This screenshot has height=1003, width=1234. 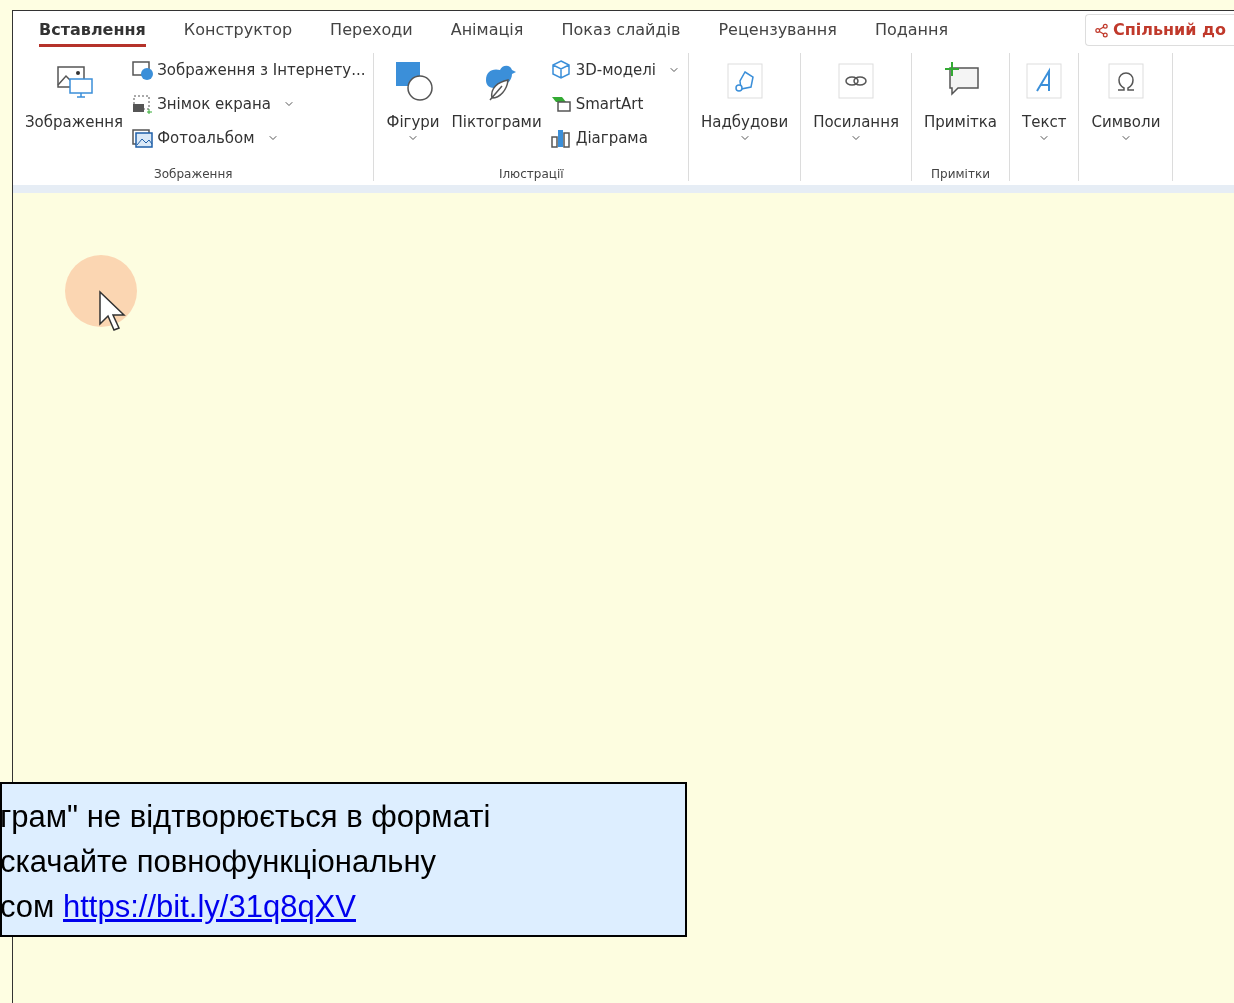 I want to click on ribbon-button: Зображення, so click(x=74, y=94).